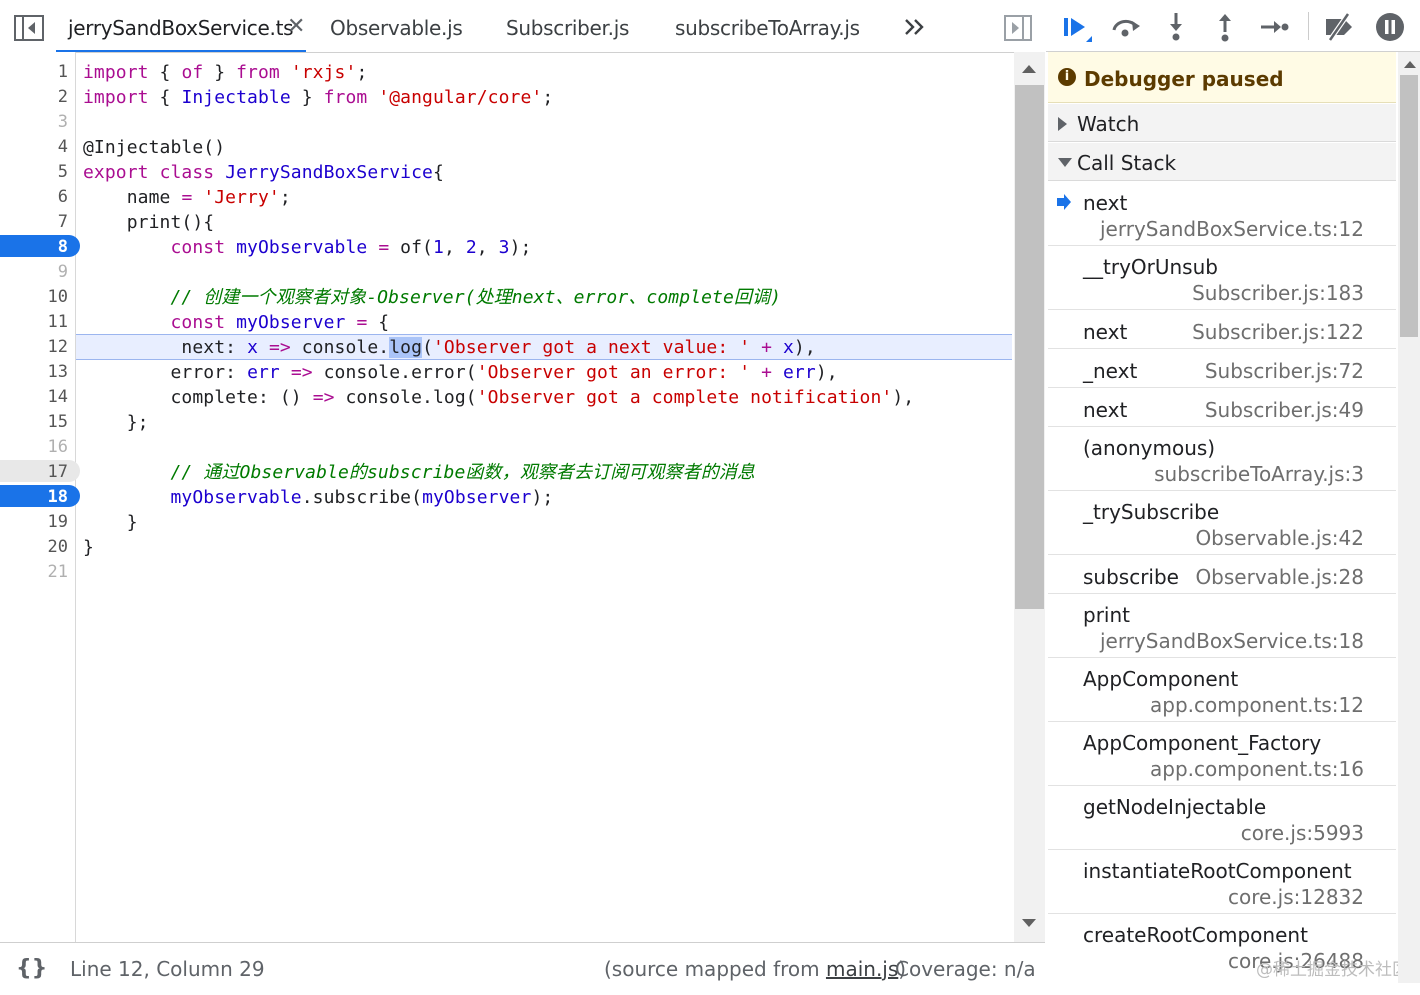 This screenshot has width=1420, height=995. What do you see at coordinates (34, 72) in the screenshot?
I see `line-number: 1` at bounding box center [34, 72].